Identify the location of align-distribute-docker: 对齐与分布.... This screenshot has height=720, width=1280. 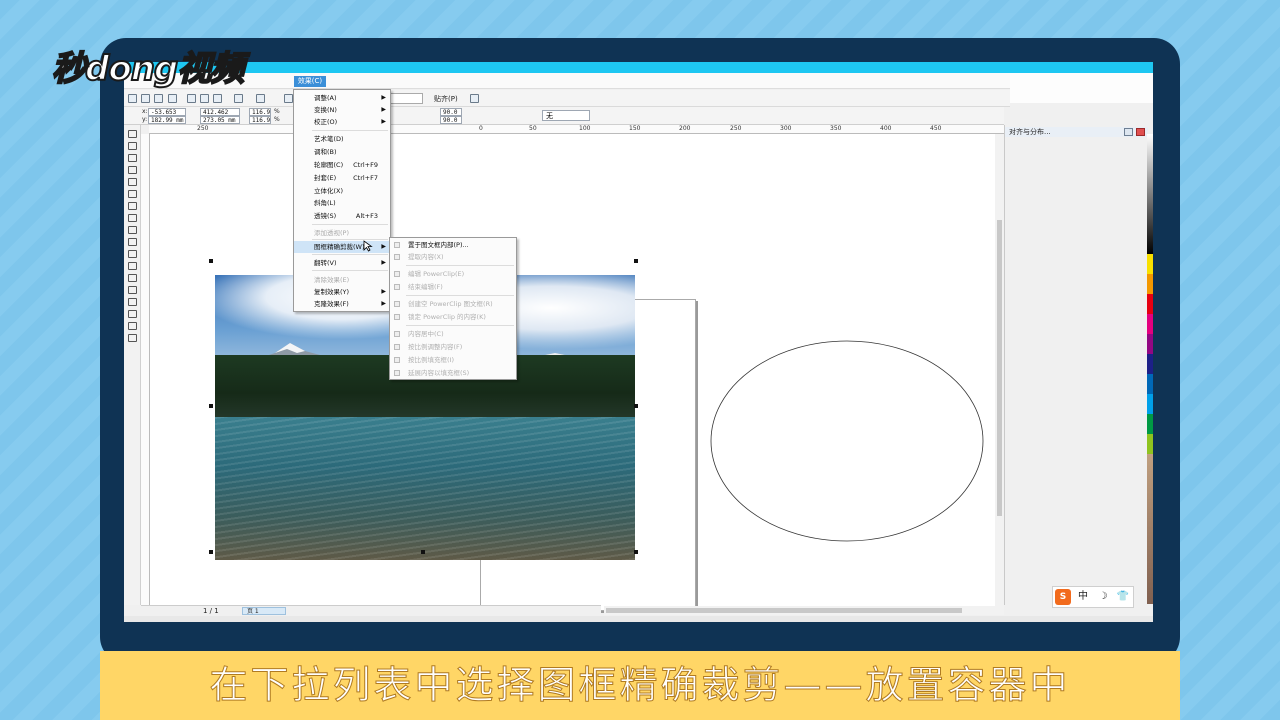
(1076, 365).